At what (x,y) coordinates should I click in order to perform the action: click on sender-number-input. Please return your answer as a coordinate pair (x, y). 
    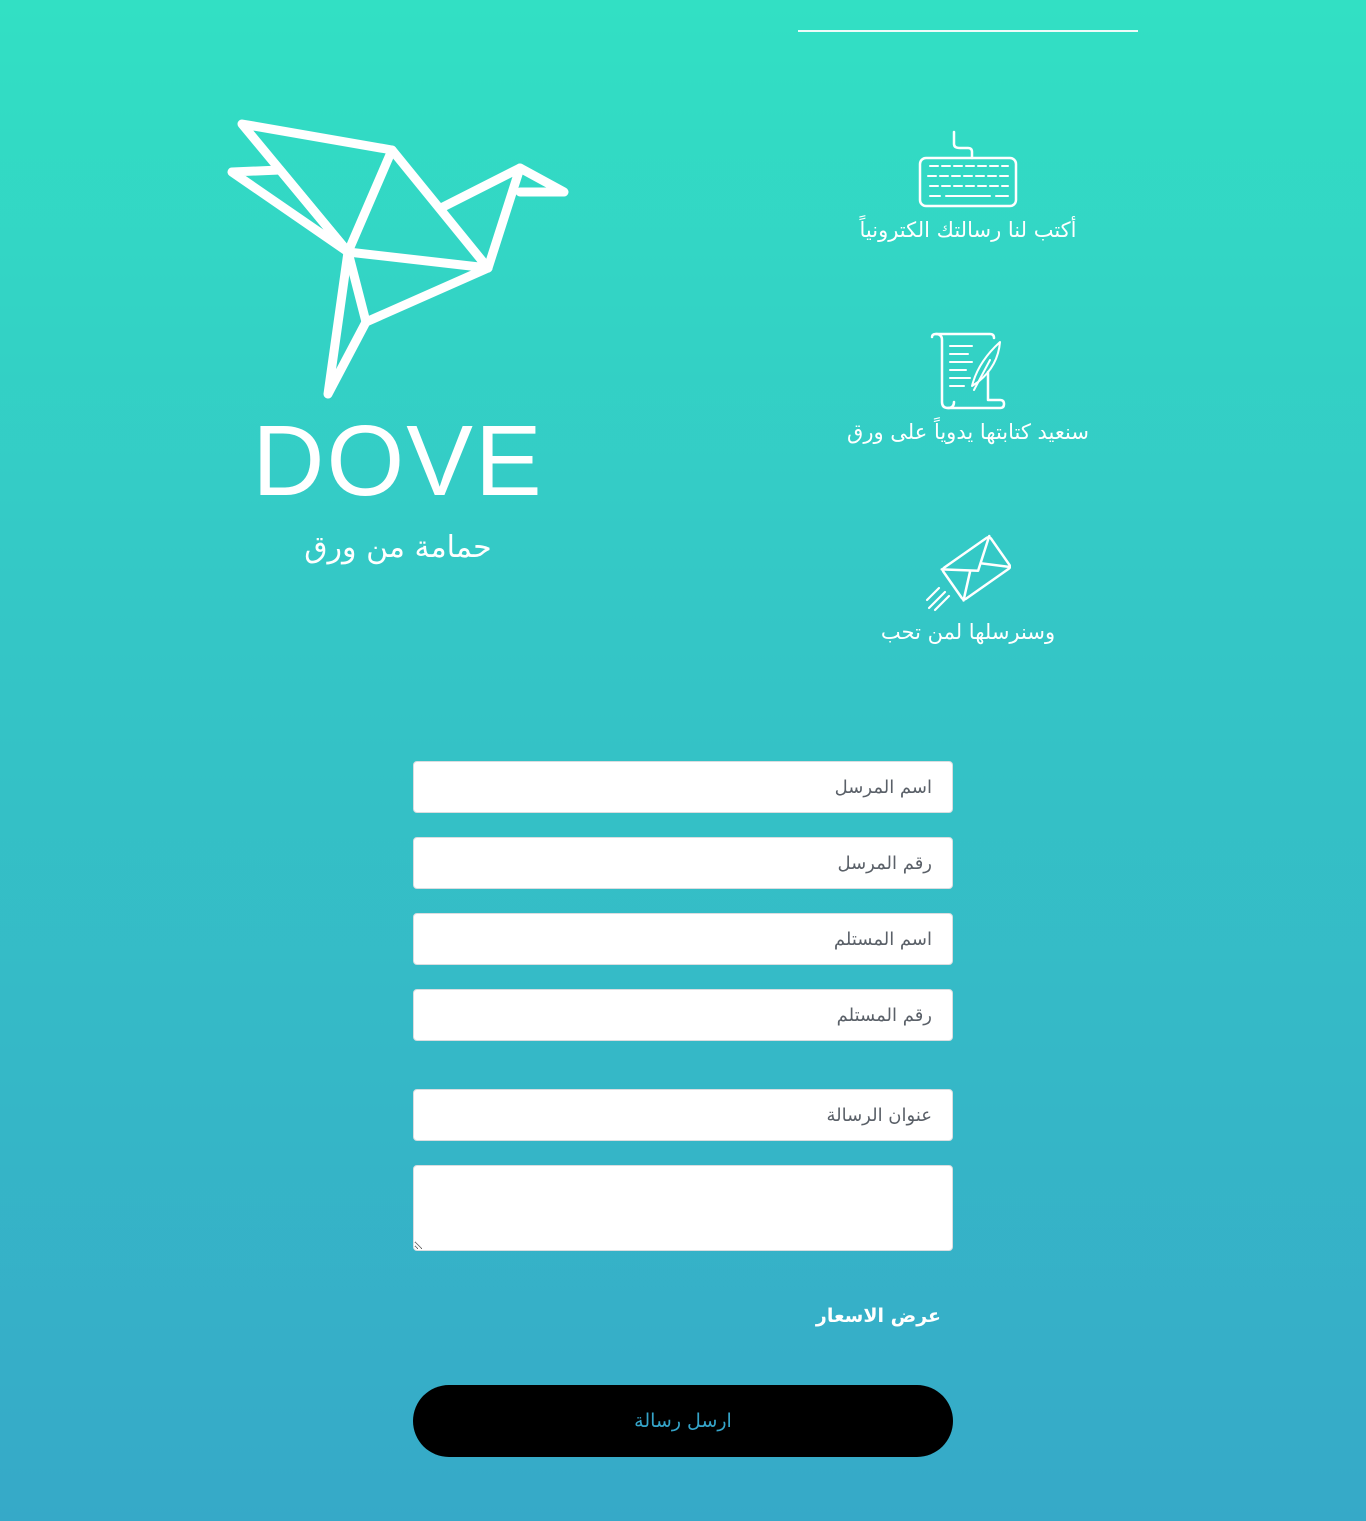
    Looking at the image, I should click on (683, 863).